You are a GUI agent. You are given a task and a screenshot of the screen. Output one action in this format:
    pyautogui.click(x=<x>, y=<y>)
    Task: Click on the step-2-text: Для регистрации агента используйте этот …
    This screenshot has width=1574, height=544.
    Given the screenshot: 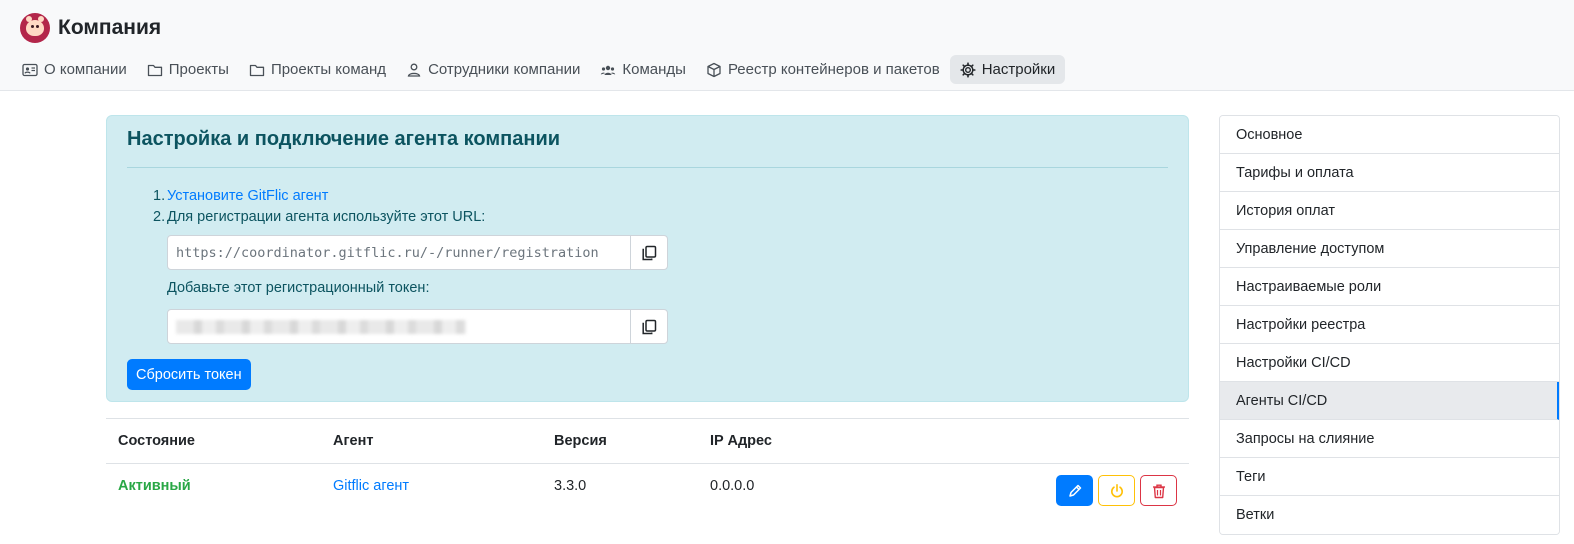 What is the action you would take?
    pyautogui.click(x=326, y=217)
    